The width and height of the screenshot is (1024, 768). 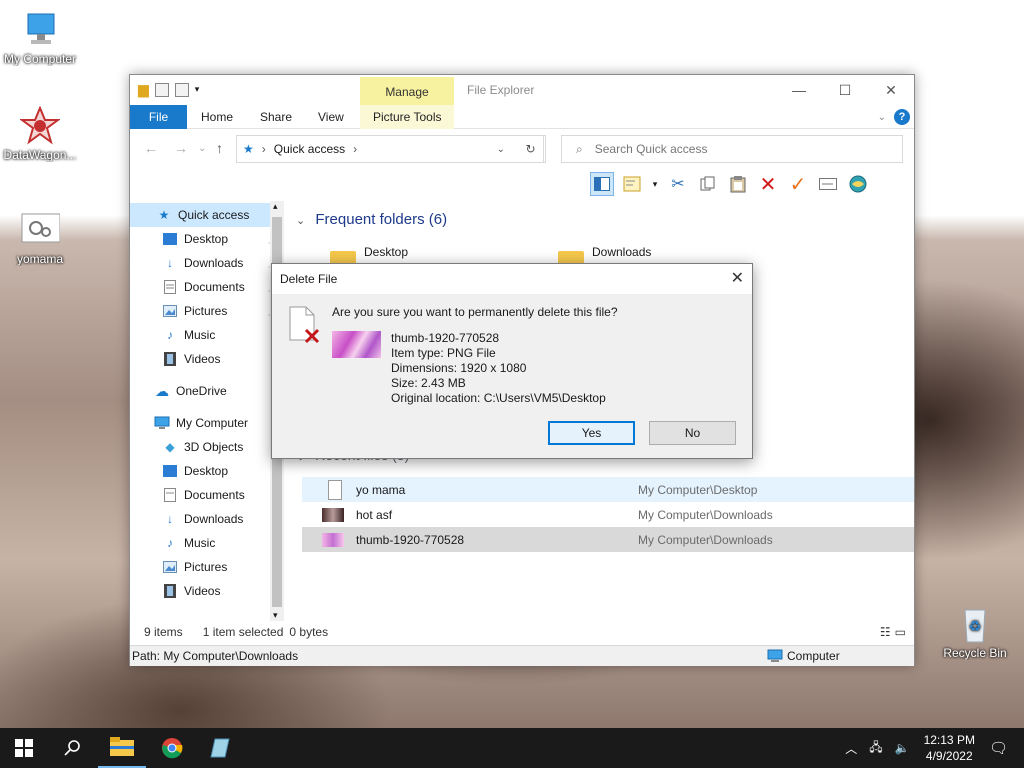 I want to click on maximize-button: ☐, so click(x=845, y=90).